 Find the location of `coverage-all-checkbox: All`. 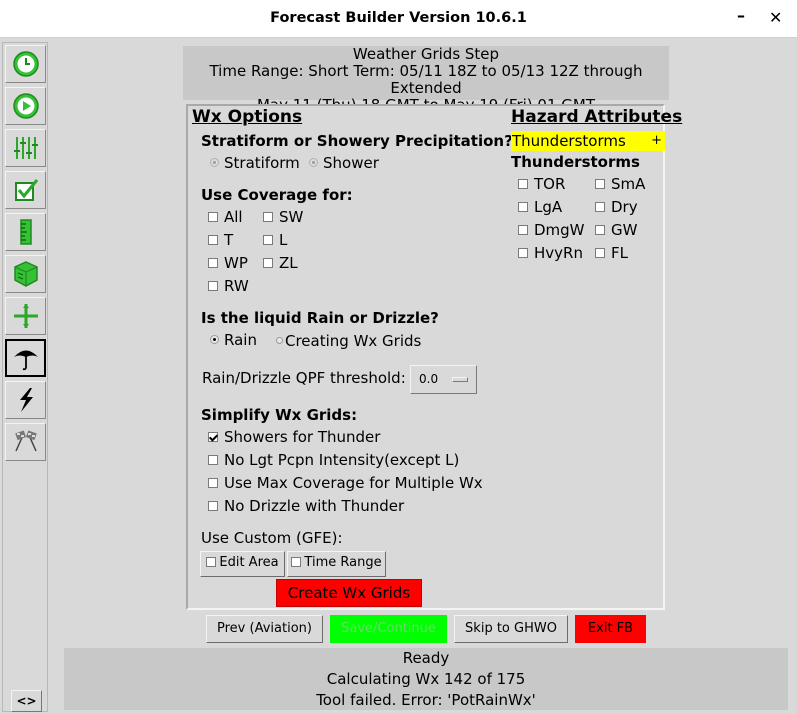

coverage-all-checkbox: All is located at coordinates (225, 217).